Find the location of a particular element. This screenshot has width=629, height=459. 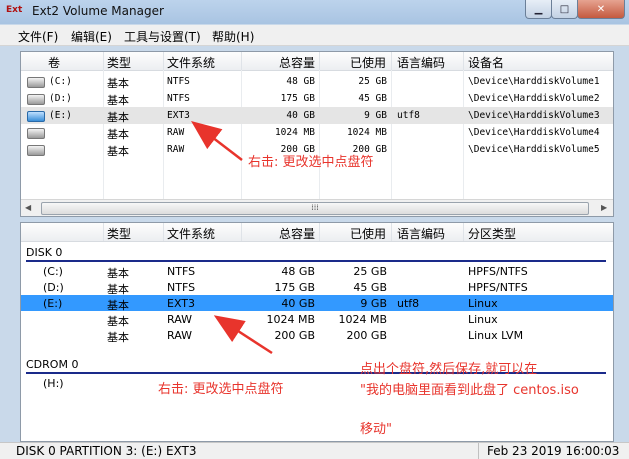

device-cell: \Device\HarddiskVolume3 is located at coordinates (534, 115).